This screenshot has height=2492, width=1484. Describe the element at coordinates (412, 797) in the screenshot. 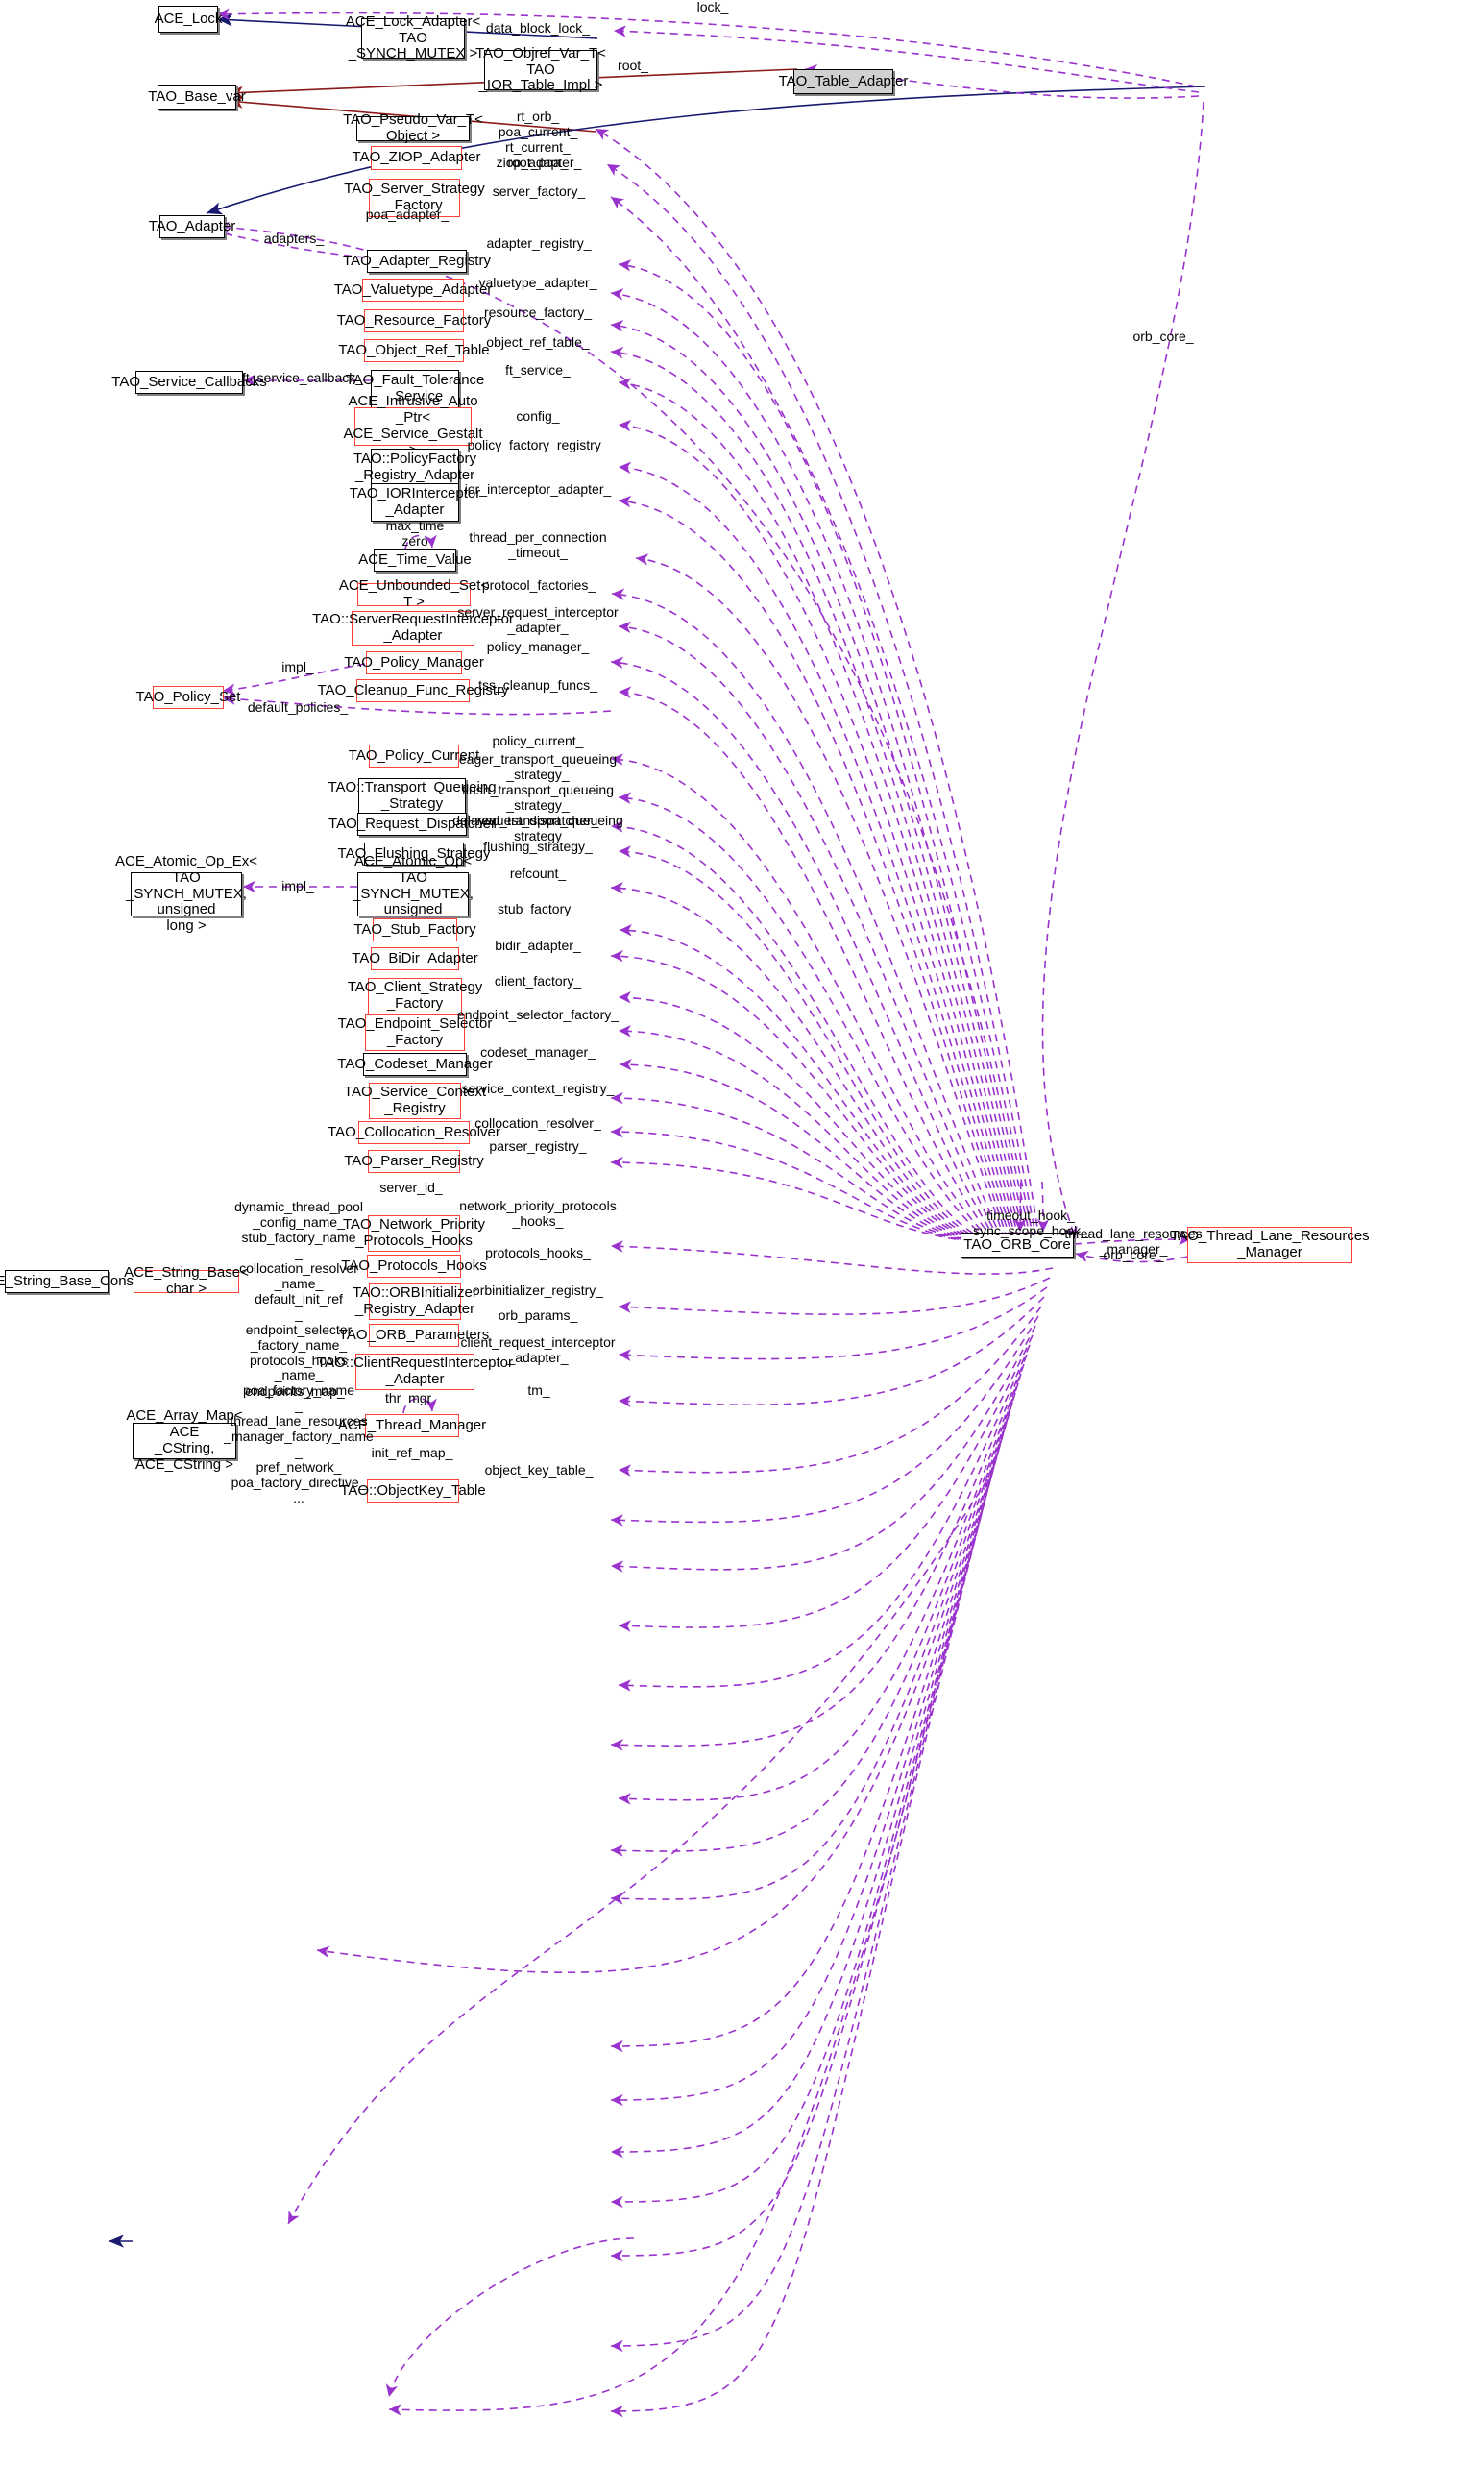

I see `node-tao-transport-queueing-strategy: TAO::Transport_Queueing _Strategy` at that location.